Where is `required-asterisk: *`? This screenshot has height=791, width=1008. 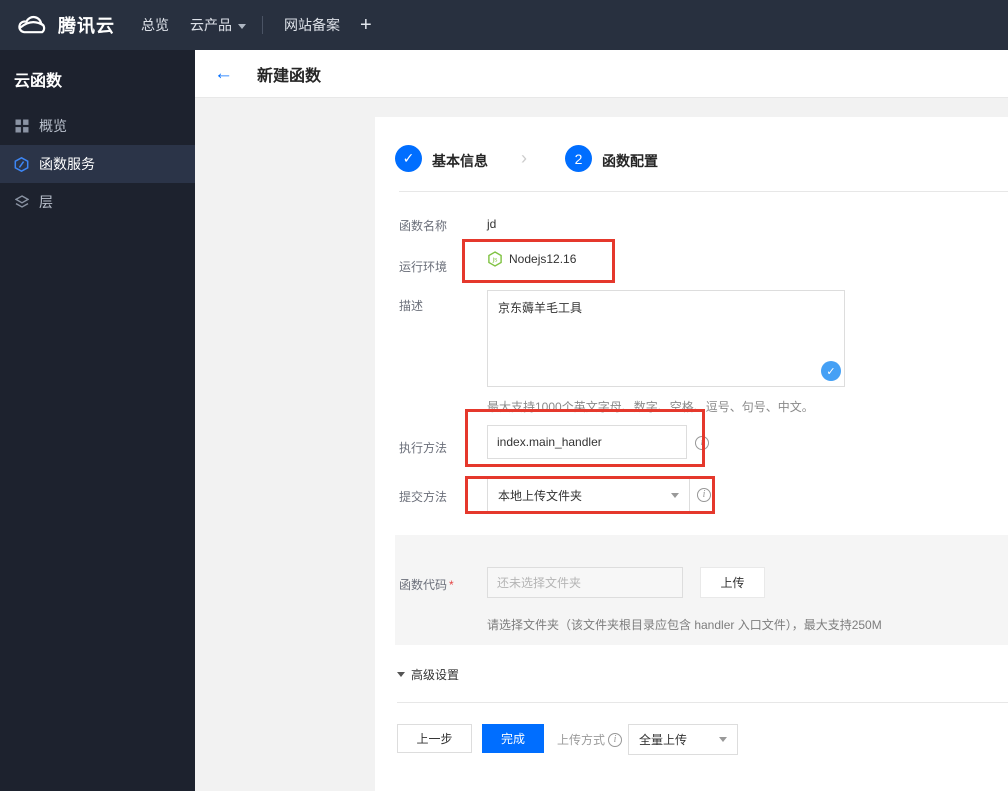
required-asterisk: * is located at coordinates (451, 585).